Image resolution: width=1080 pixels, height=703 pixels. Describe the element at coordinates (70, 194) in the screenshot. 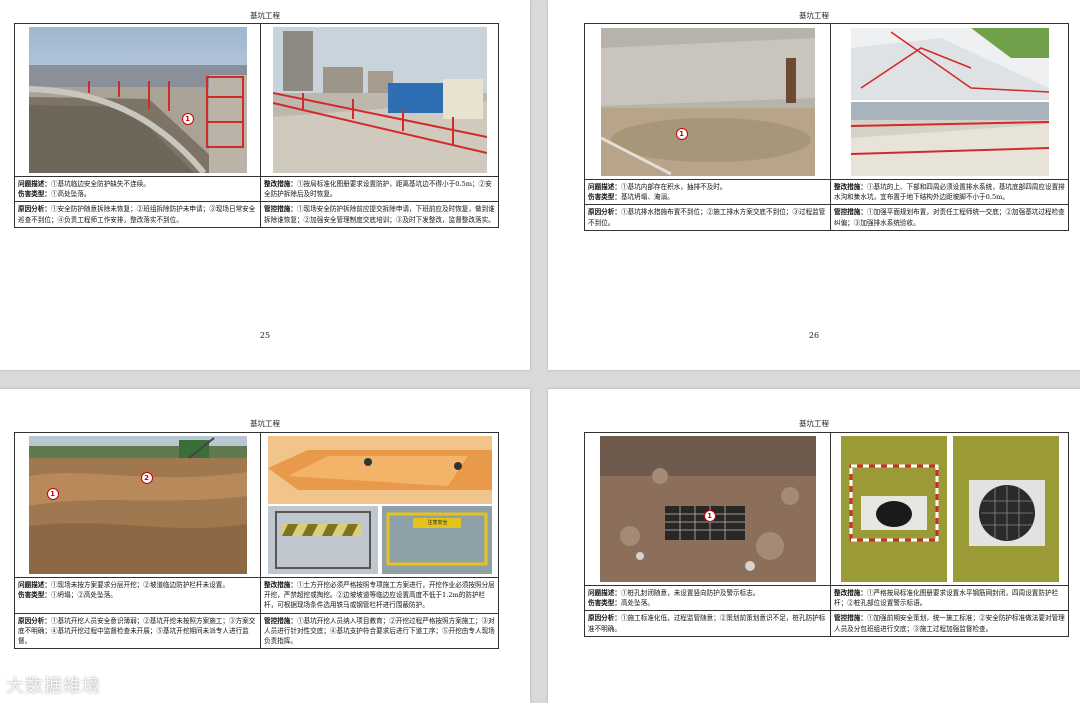

I see `hazard-text: ①高处坠落。` at that location.